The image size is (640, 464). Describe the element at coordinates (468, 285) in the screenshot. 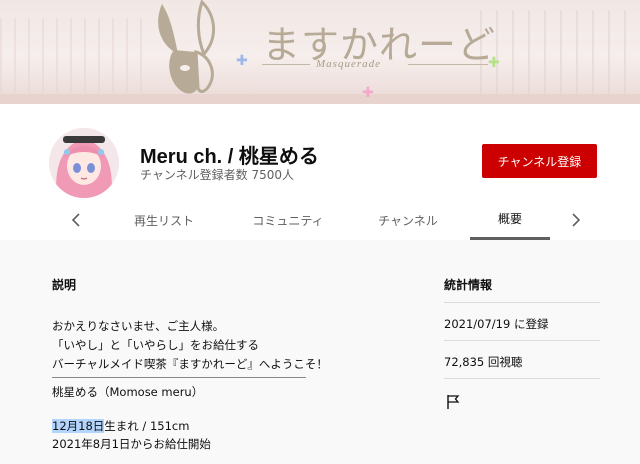

I see `stats-heading: 統計情報` at that location.